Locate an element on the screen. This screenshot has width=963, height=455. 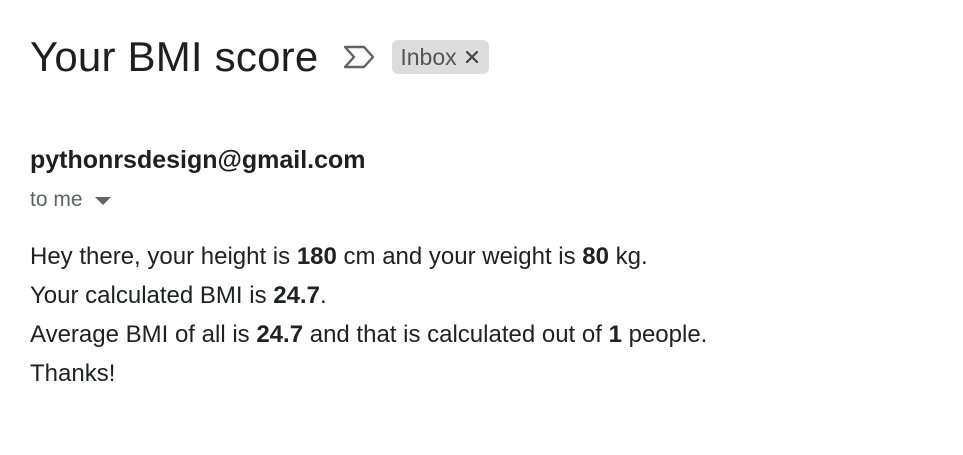
recipient-details: to me is located at coordinates (70, 200).